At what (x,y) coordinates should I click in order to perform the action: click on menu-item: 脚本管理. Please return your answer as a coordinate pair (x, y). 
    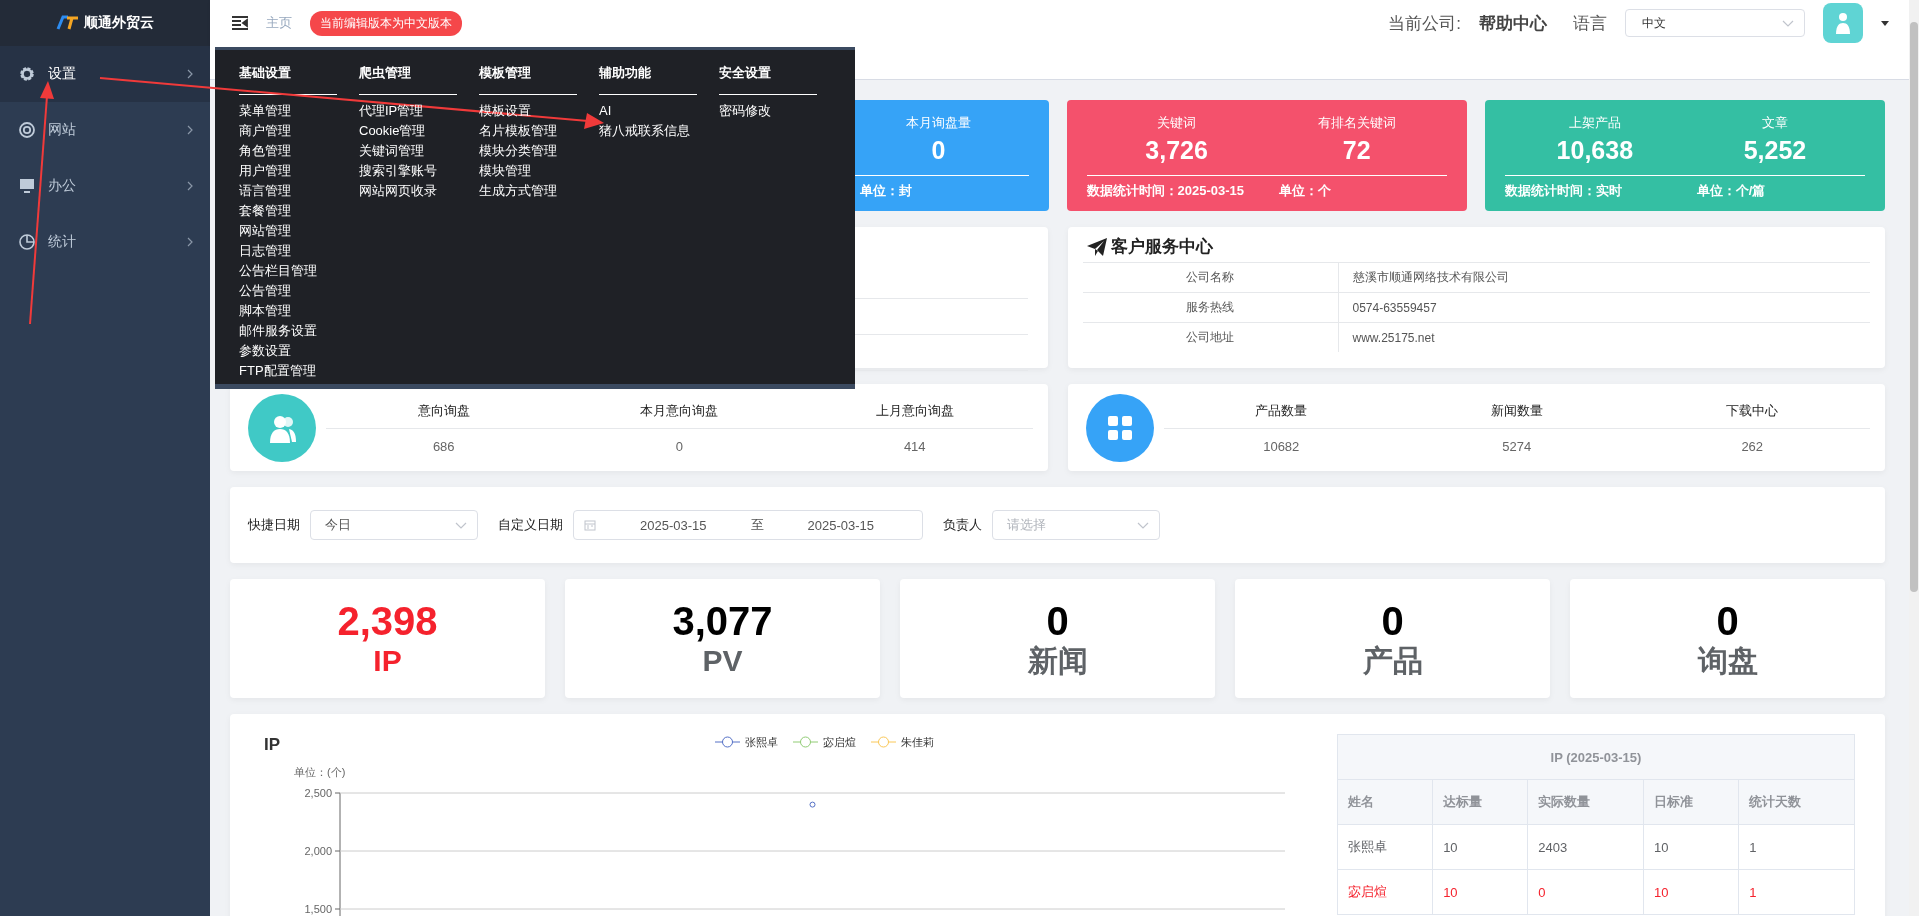
    Looking at the image, I should click on (265, 311).